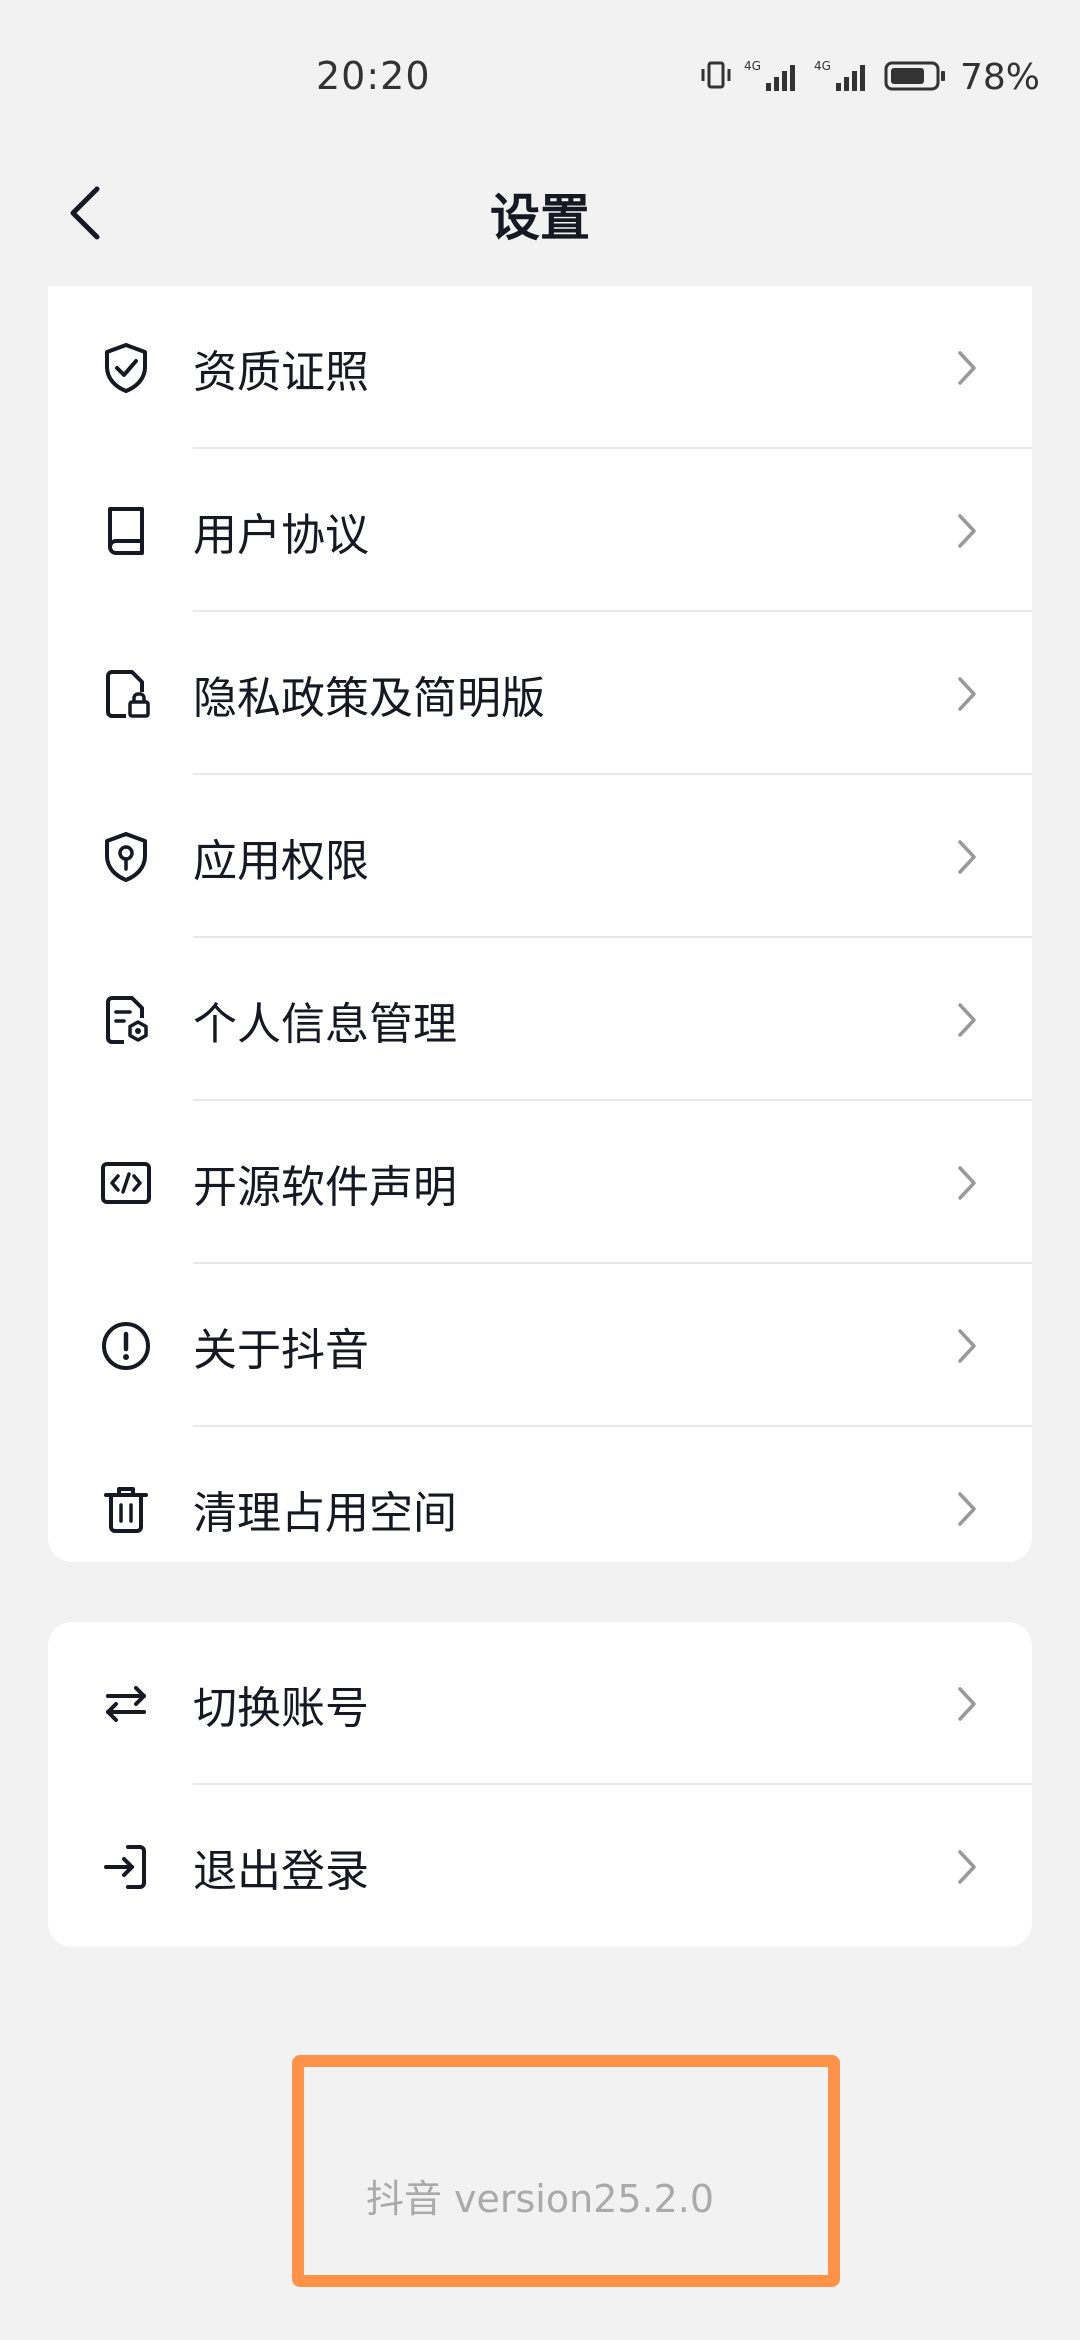 The width and height of the screenshot is (1080, 2340). I want to click on settings-item-clear-space: 清理占用空间, so click(540, 1508).